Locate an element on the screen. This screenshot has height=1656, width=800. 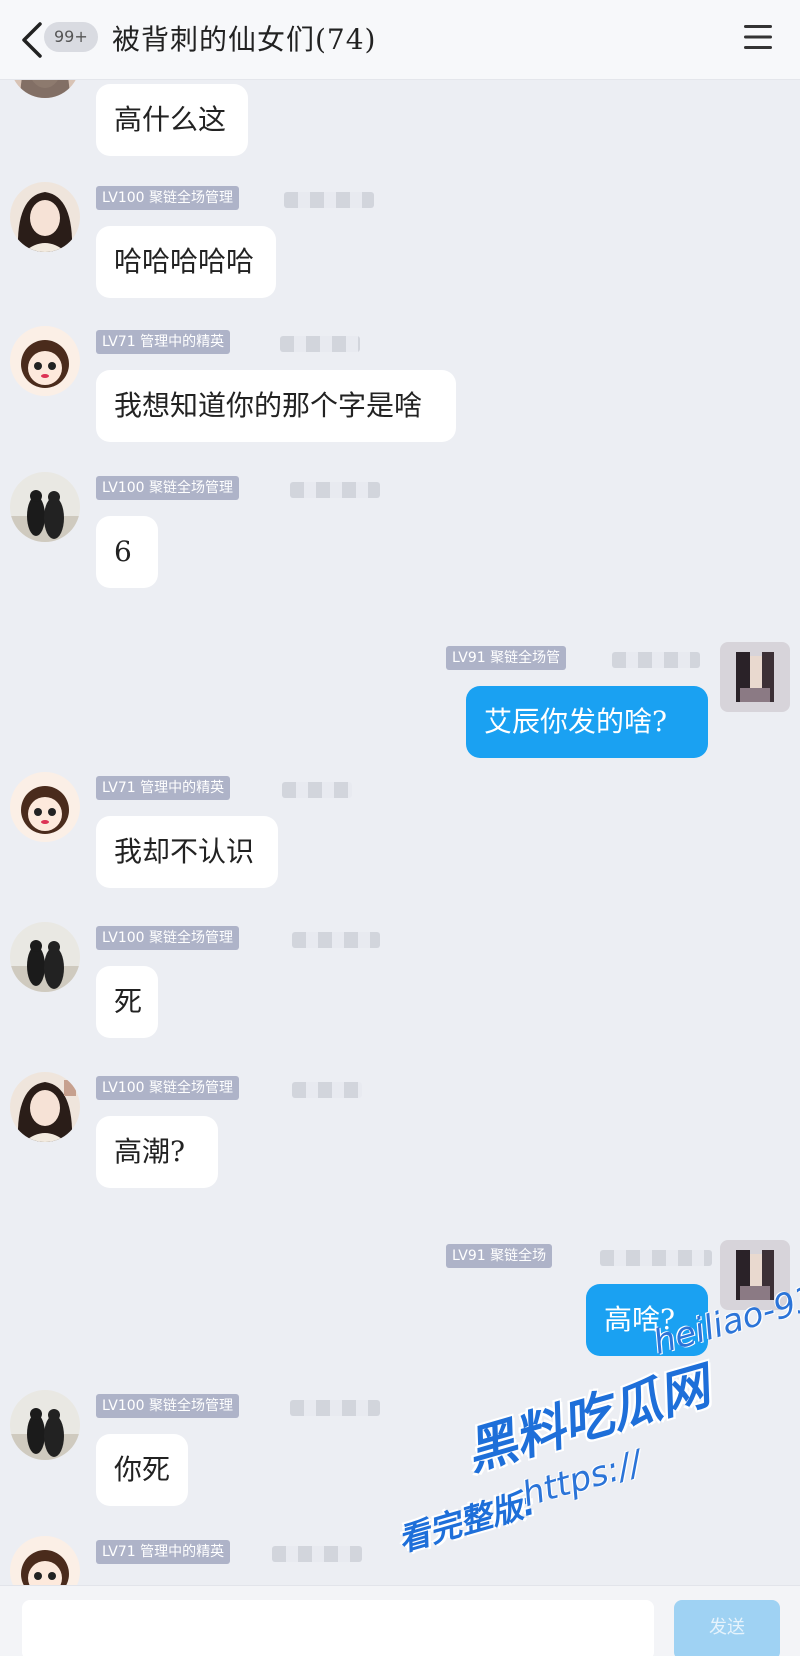
chat-title: 被背刺的仙女们(74) is located at coordinates (244, 39).